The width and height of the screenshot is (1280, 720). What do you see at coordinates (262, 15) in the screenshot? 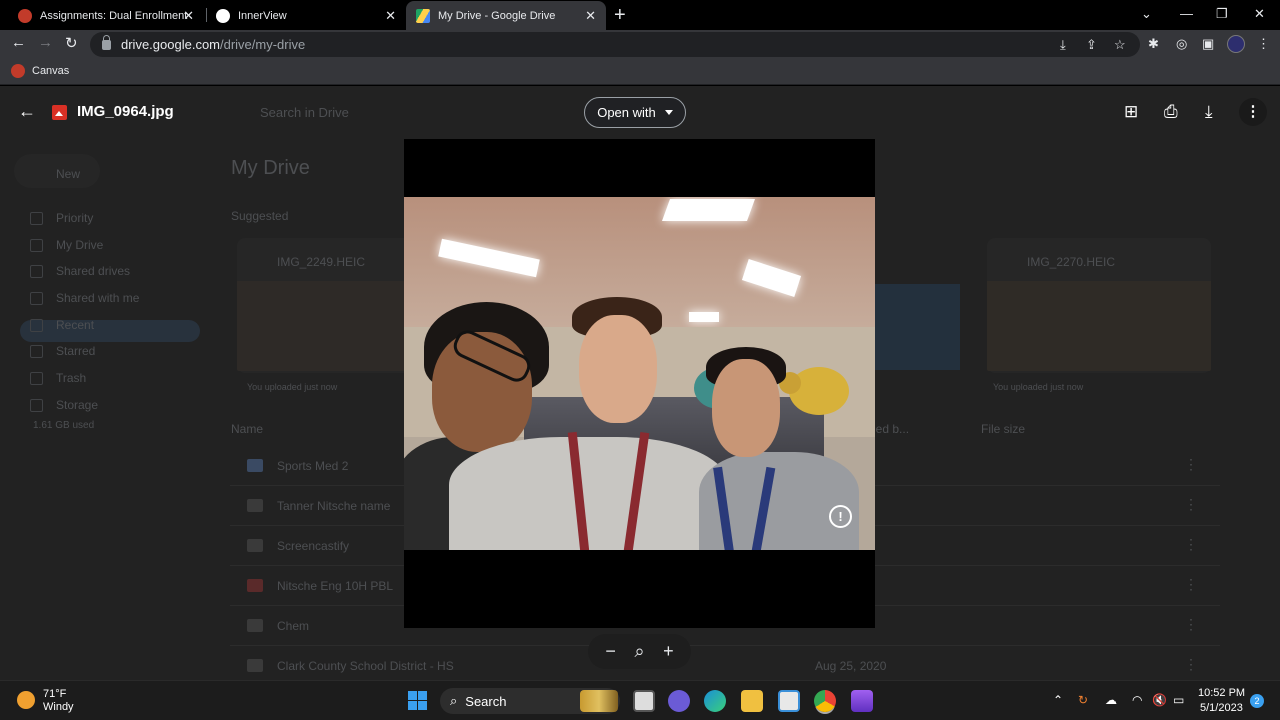
I see `tab-title: InnerView` at bounding box center [262, 15].